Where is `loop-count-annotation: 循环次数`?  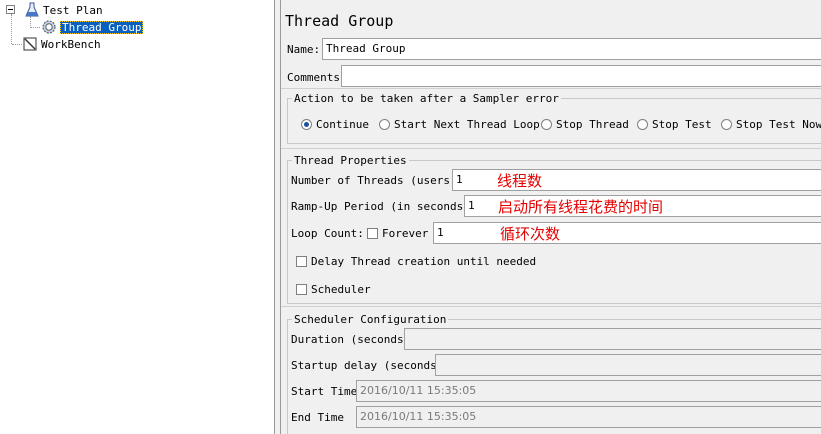 loop-count-annotation: 循环次数 is located at coordinates (530, 234).